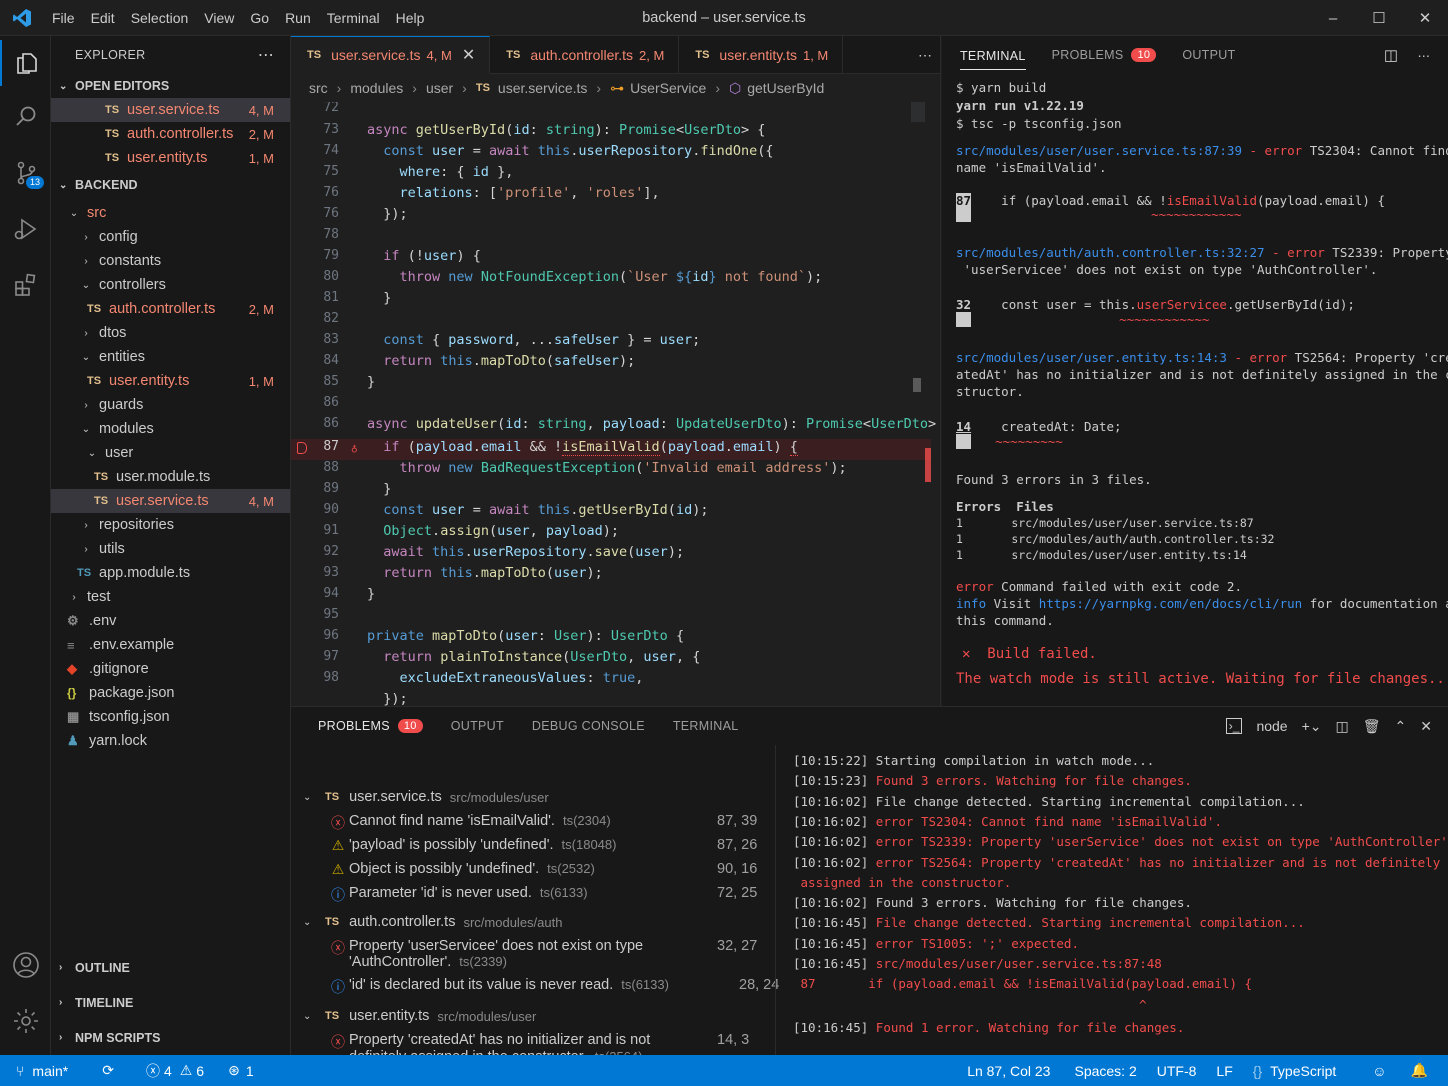 This screenshot has width=1448, height=1086. What do you see at coordinates (170, 213) in the screenshot?
I see `tree-folder-src: ⌄ src` at bounding box center [170, 213].